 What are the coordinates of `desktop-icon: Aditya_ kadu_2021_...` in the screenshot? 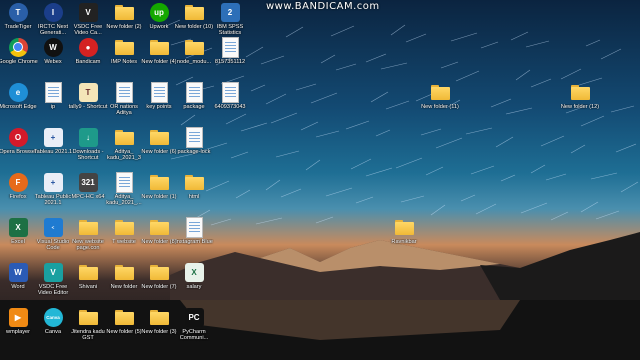 It's located at (124, 189).